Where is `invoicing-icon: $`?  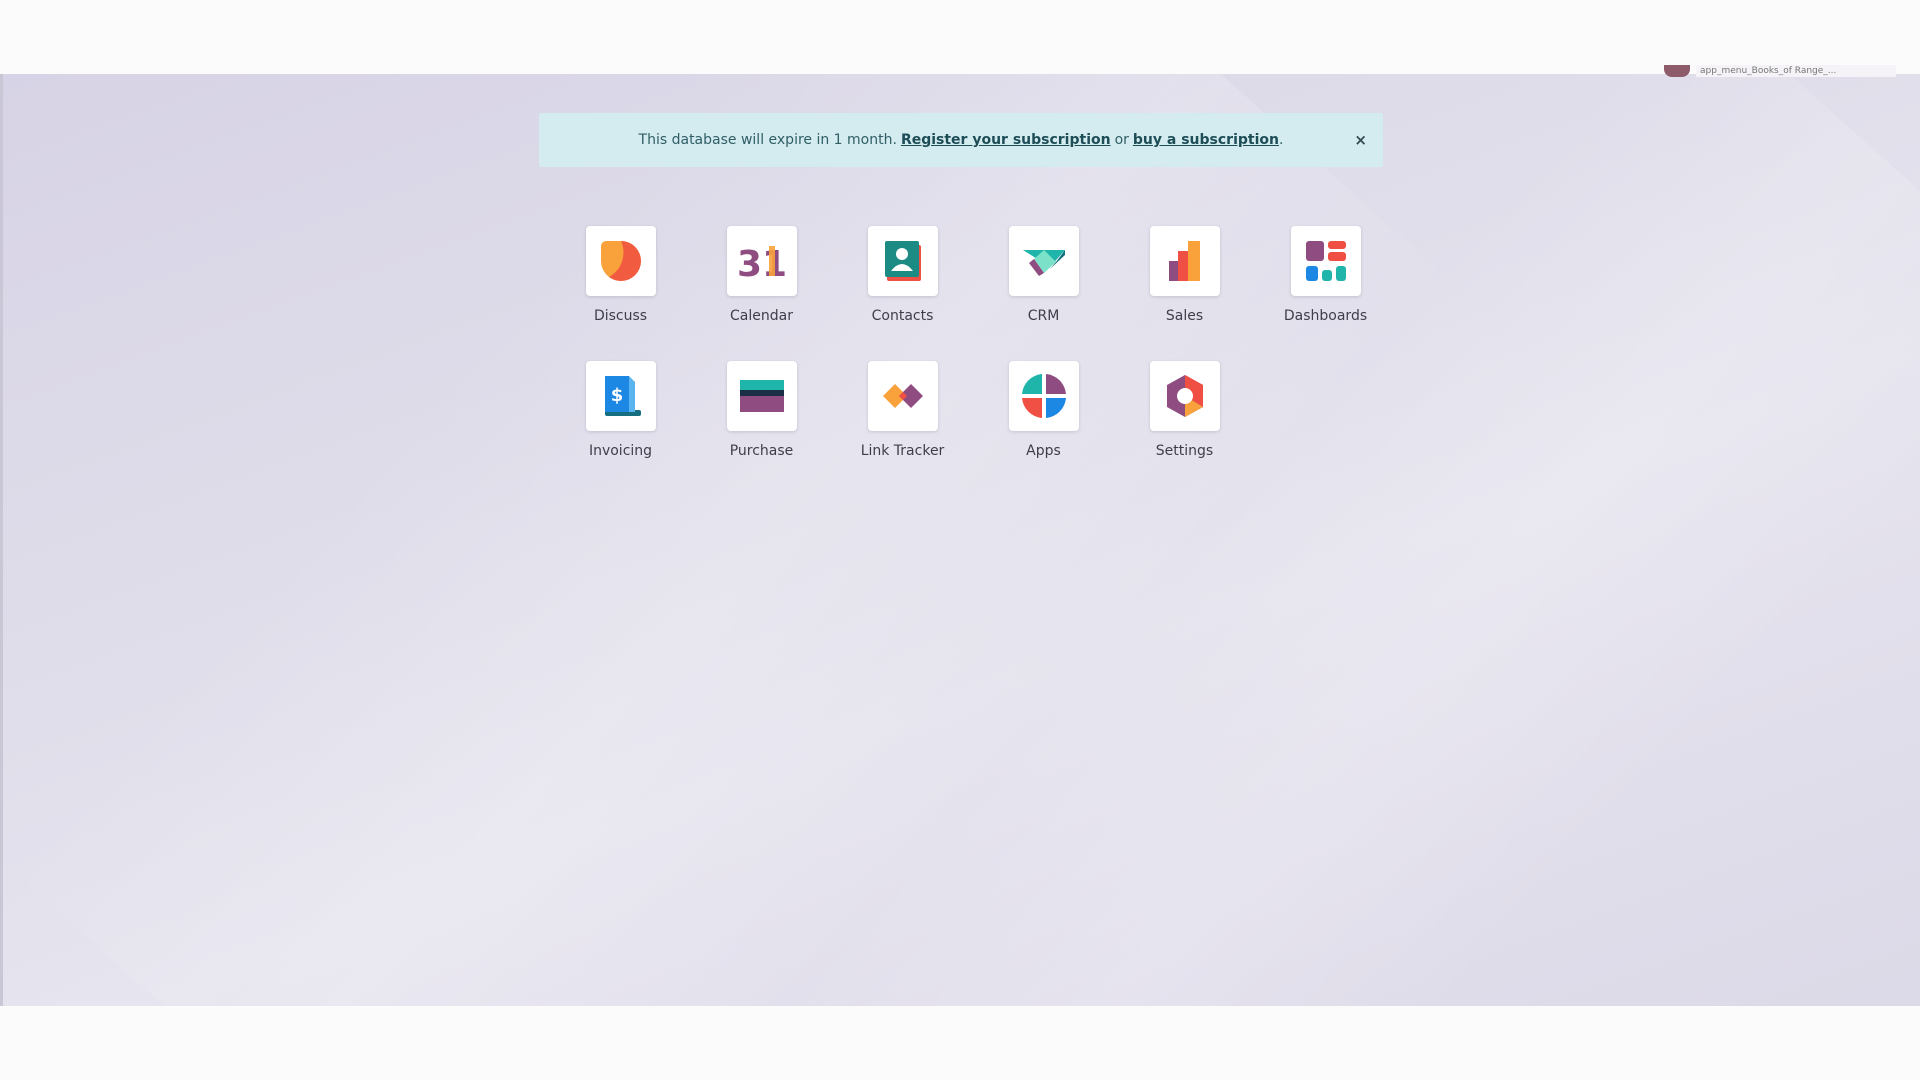
invoicing-icon: $ is located at coordinates (622, 396).